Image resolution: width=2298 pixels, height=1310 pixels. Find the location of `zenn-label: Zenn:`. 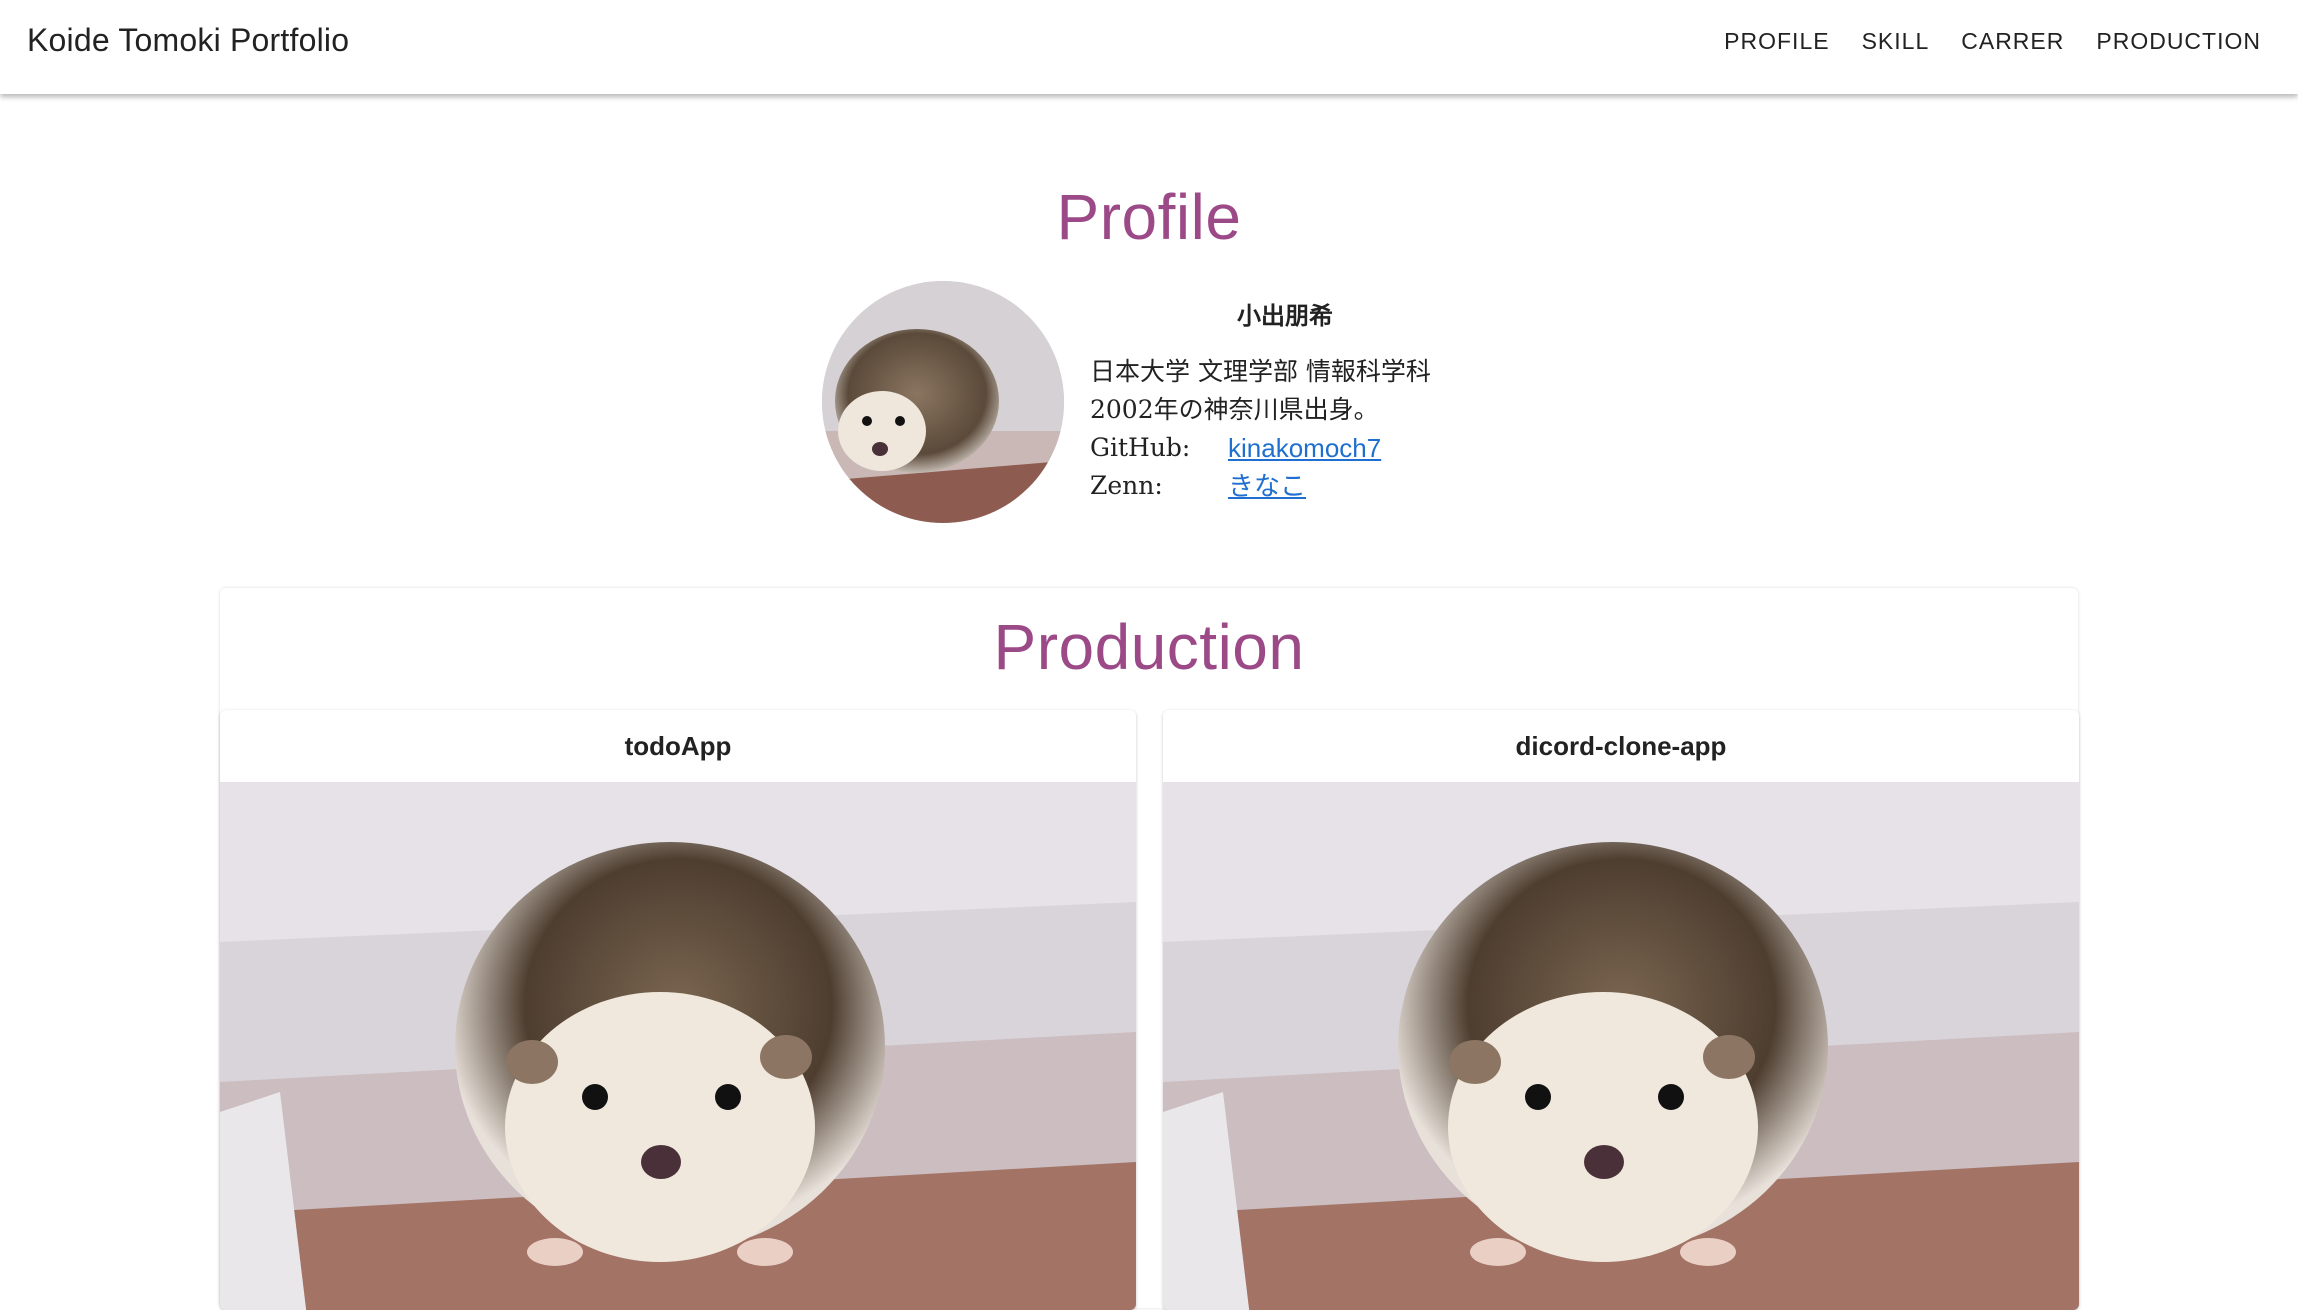

zenn-label: Zenn: is located at coordinates (1126, 485).